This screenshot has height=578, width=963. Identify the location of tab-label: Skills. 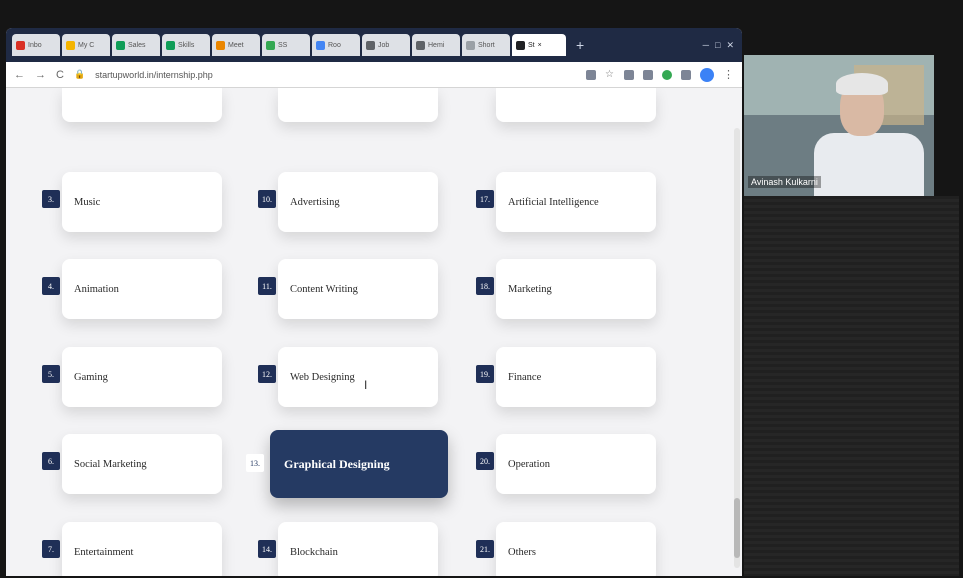
(186, 45).